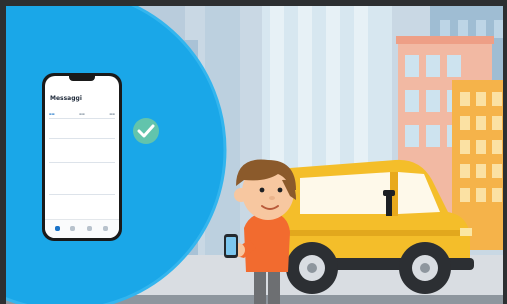 The width and height of the screenshot is (507, 304). Describe the element at coordinates (253, 3) in the screenshot. I see `frame-top` at that location.